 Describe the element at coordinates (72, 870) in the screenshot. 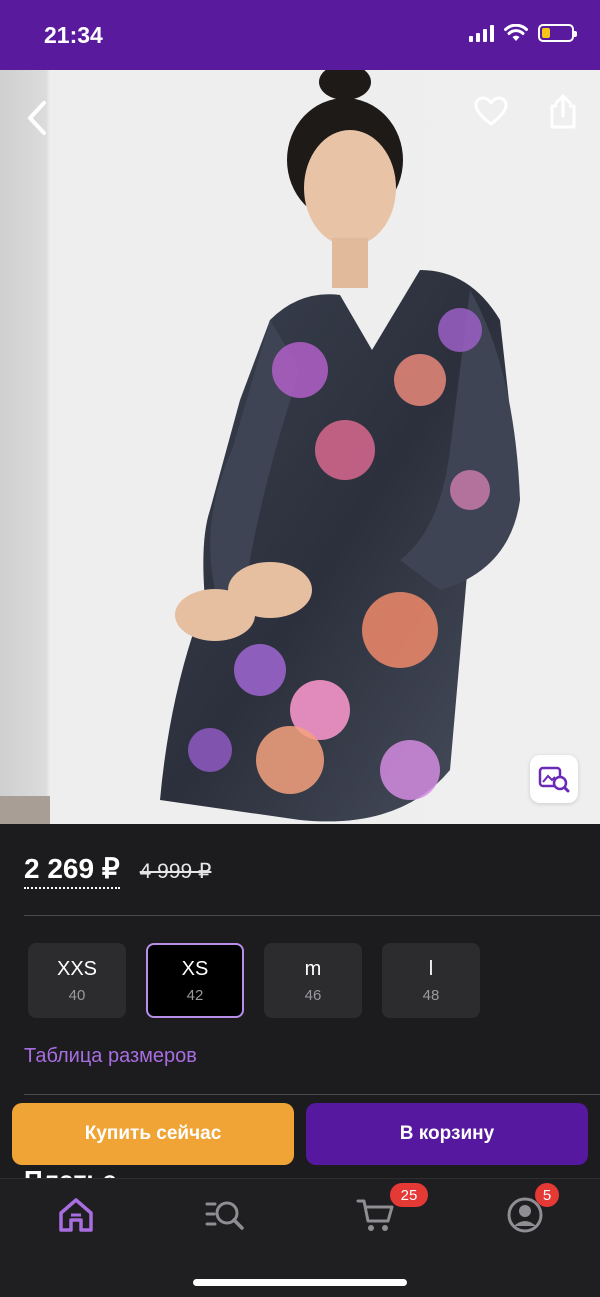

I see `price-current: 2 269 ₽` at that location.